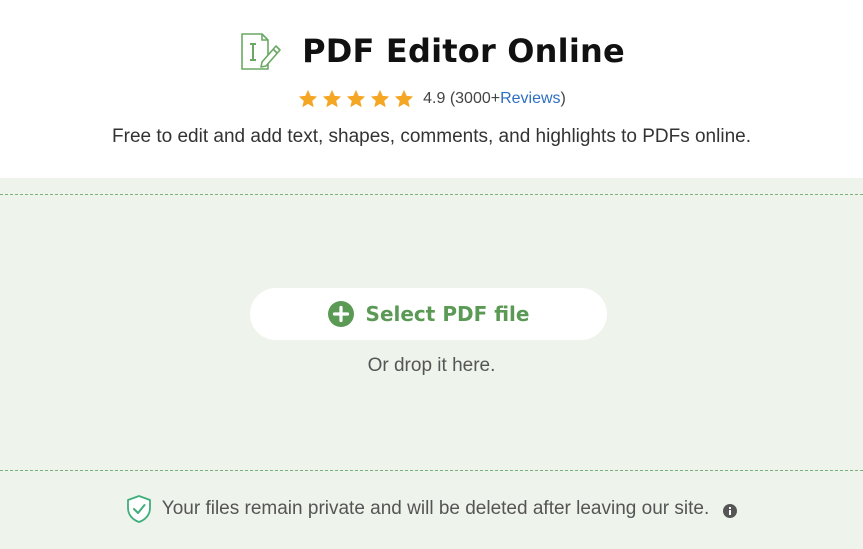 The height and width of the screenshot is (549, 863). I want to click on select-pdf-label: Select PDF file, so click(447, 314).